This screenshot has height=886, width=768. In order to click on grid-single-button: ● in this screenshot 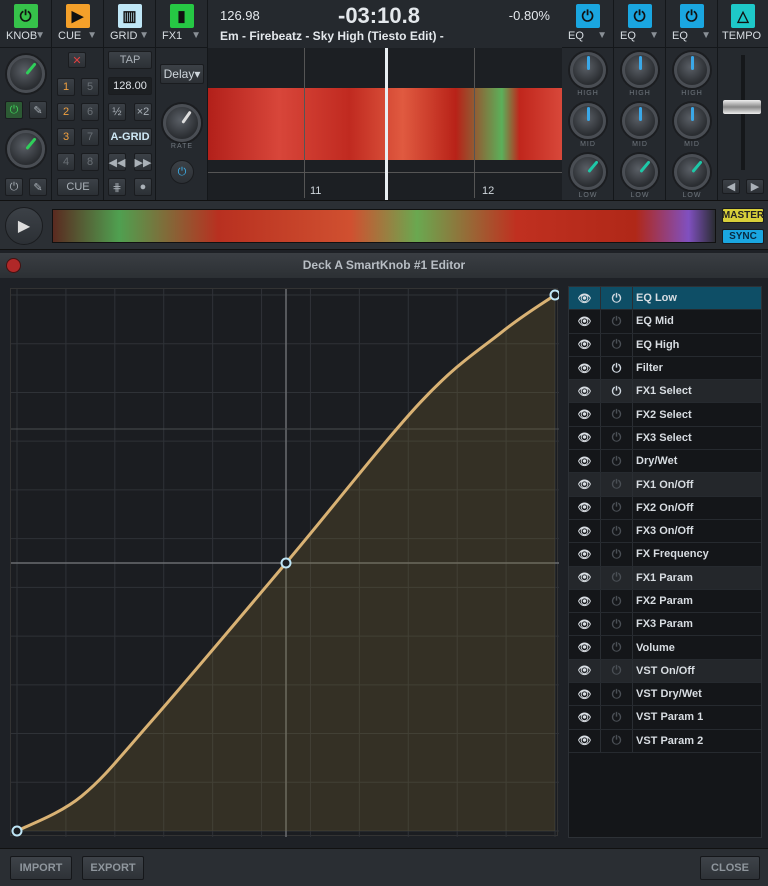, I will do `click(143, 187)`.